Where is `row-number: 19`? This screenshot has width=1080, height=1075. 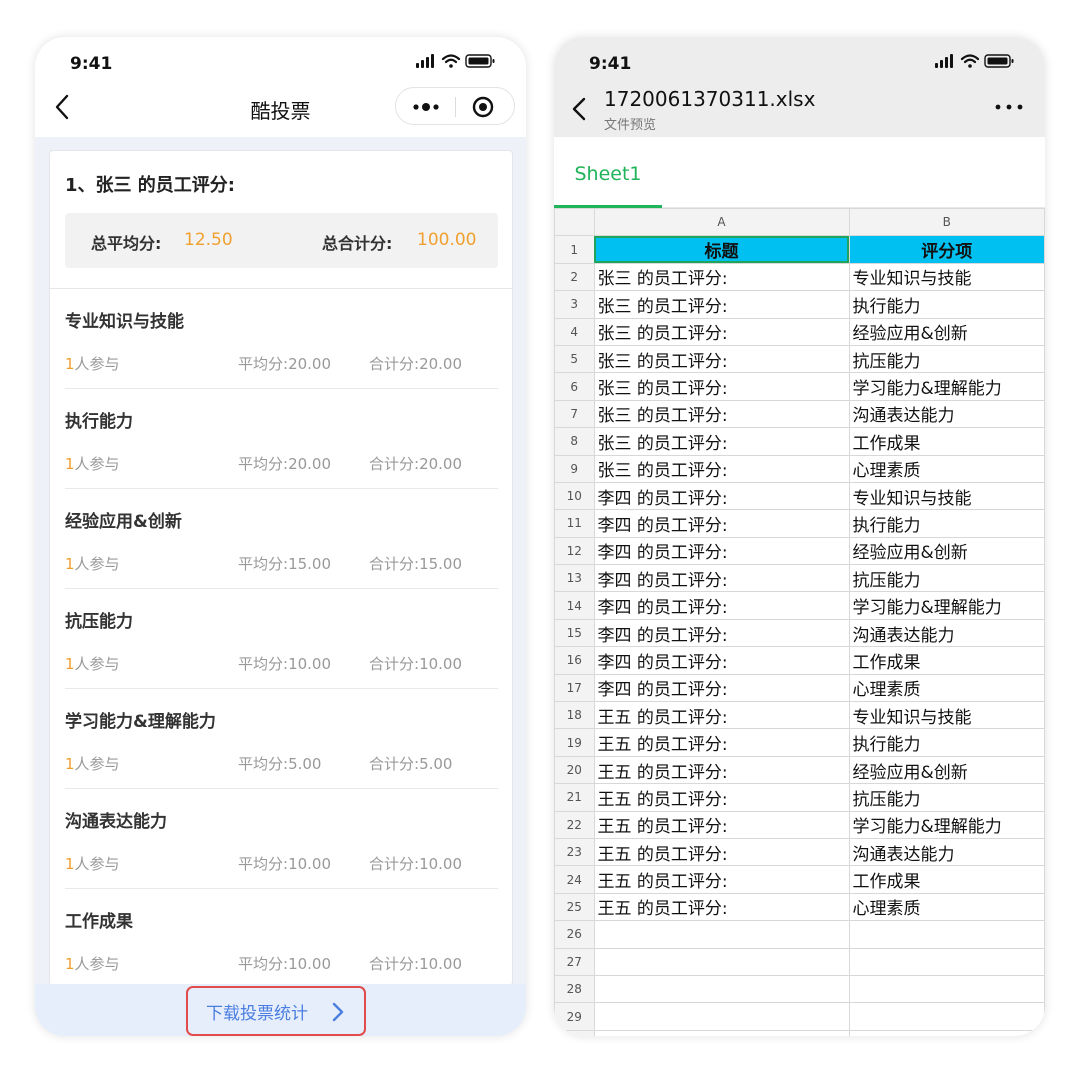 row-number: 19 is located at coordinates (574, 742).